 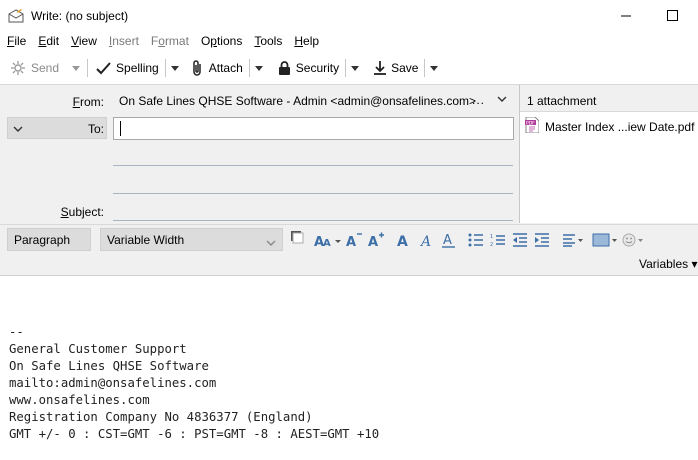 What do you see at coordinates (146, 239) in the screenshot?
I see `font-family-value: Variable Width` at bounding box center [146, 239].